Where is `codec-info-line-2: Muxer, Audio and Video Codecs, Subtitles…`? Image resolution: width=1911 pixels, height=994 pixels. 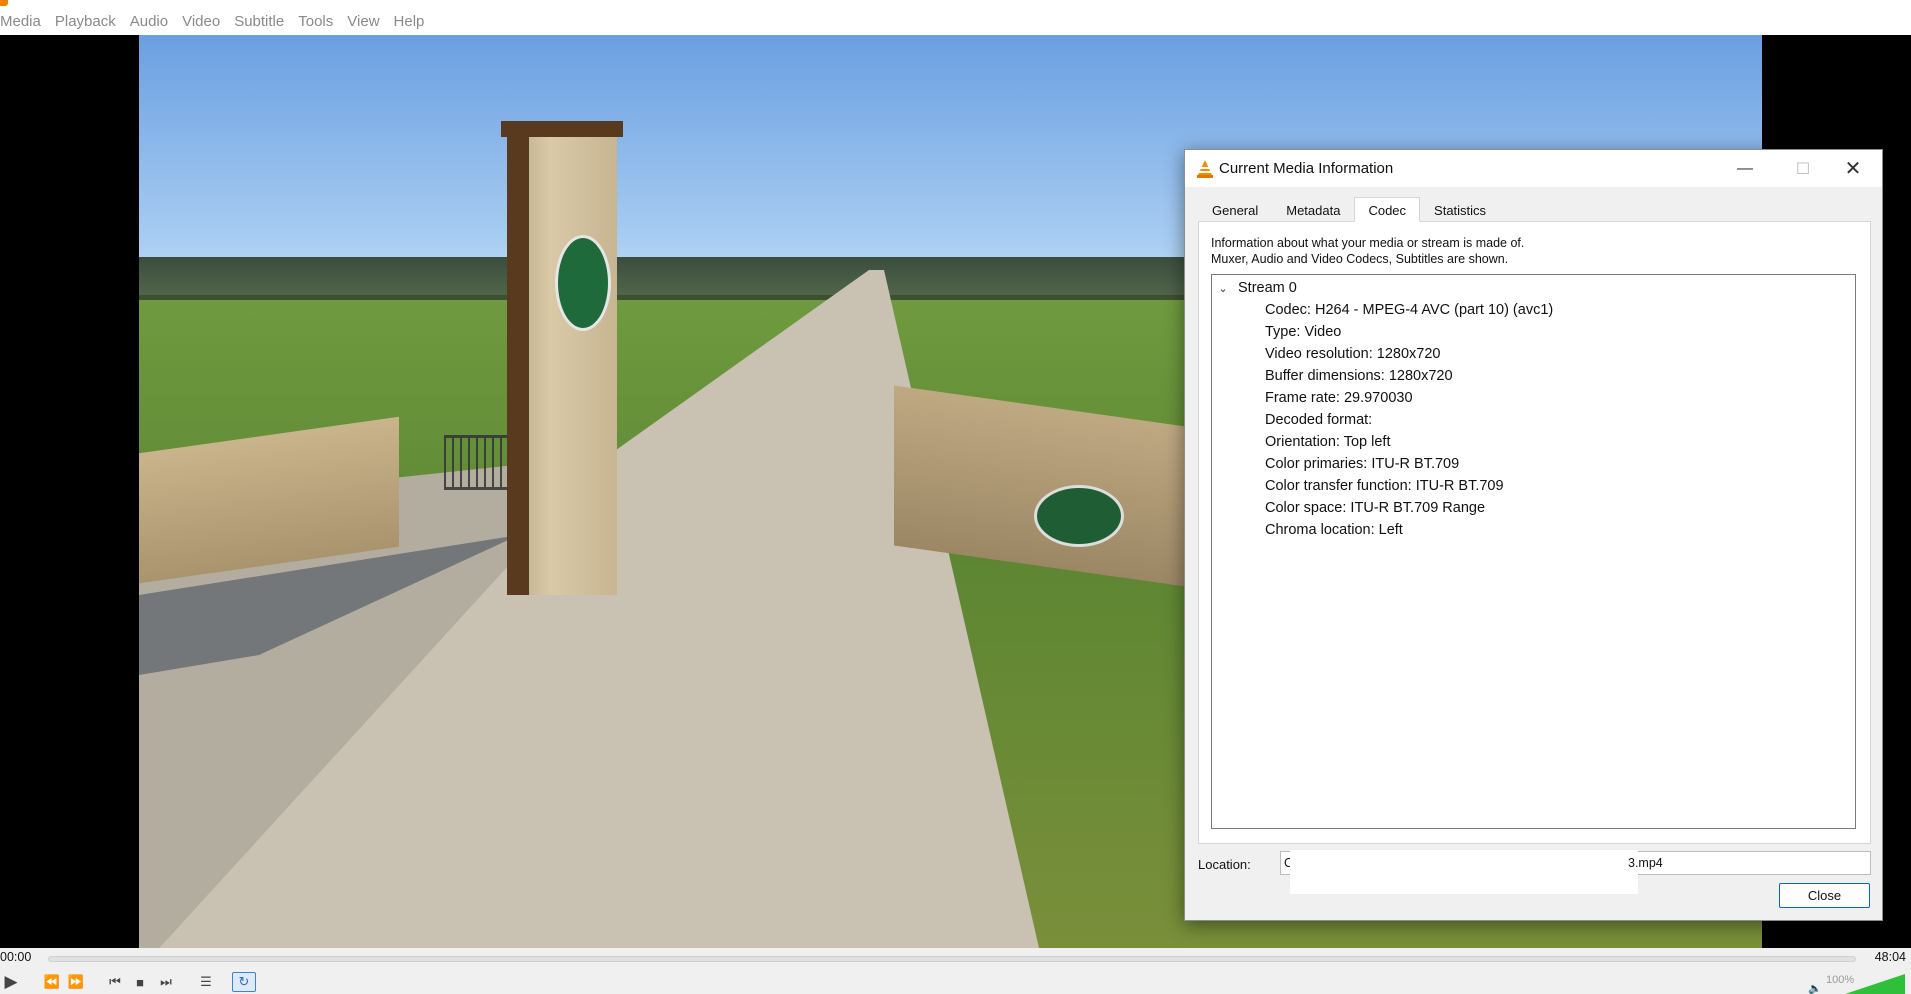 codec-info-line-2: Muxer, Audio and Video Codecs, Subtitles… is located at coordinates (1360, 259).